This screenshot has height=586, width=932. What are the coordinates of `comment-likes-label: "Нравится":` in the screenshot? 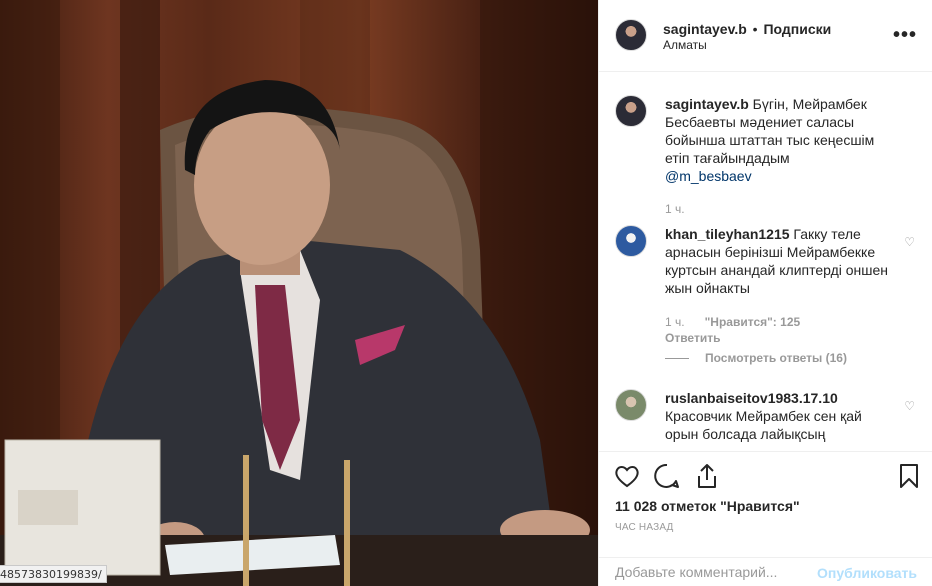 It's located at (741, 322).